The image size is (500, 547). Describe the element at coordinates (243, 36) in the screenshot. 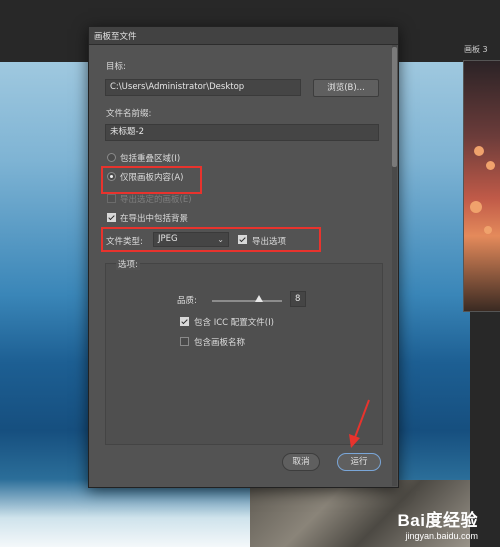

I see `dialog-titlebar: 画板至文件` at that location.